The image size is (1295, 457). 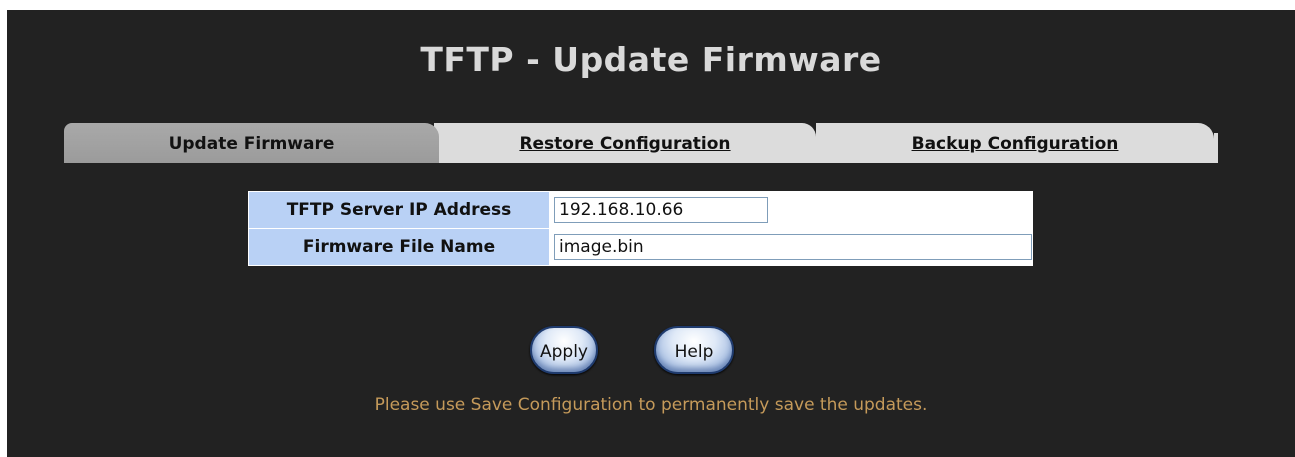 I want to click on tab-backup-configuration: Backup Configuration, so click(x=1015, y=143).